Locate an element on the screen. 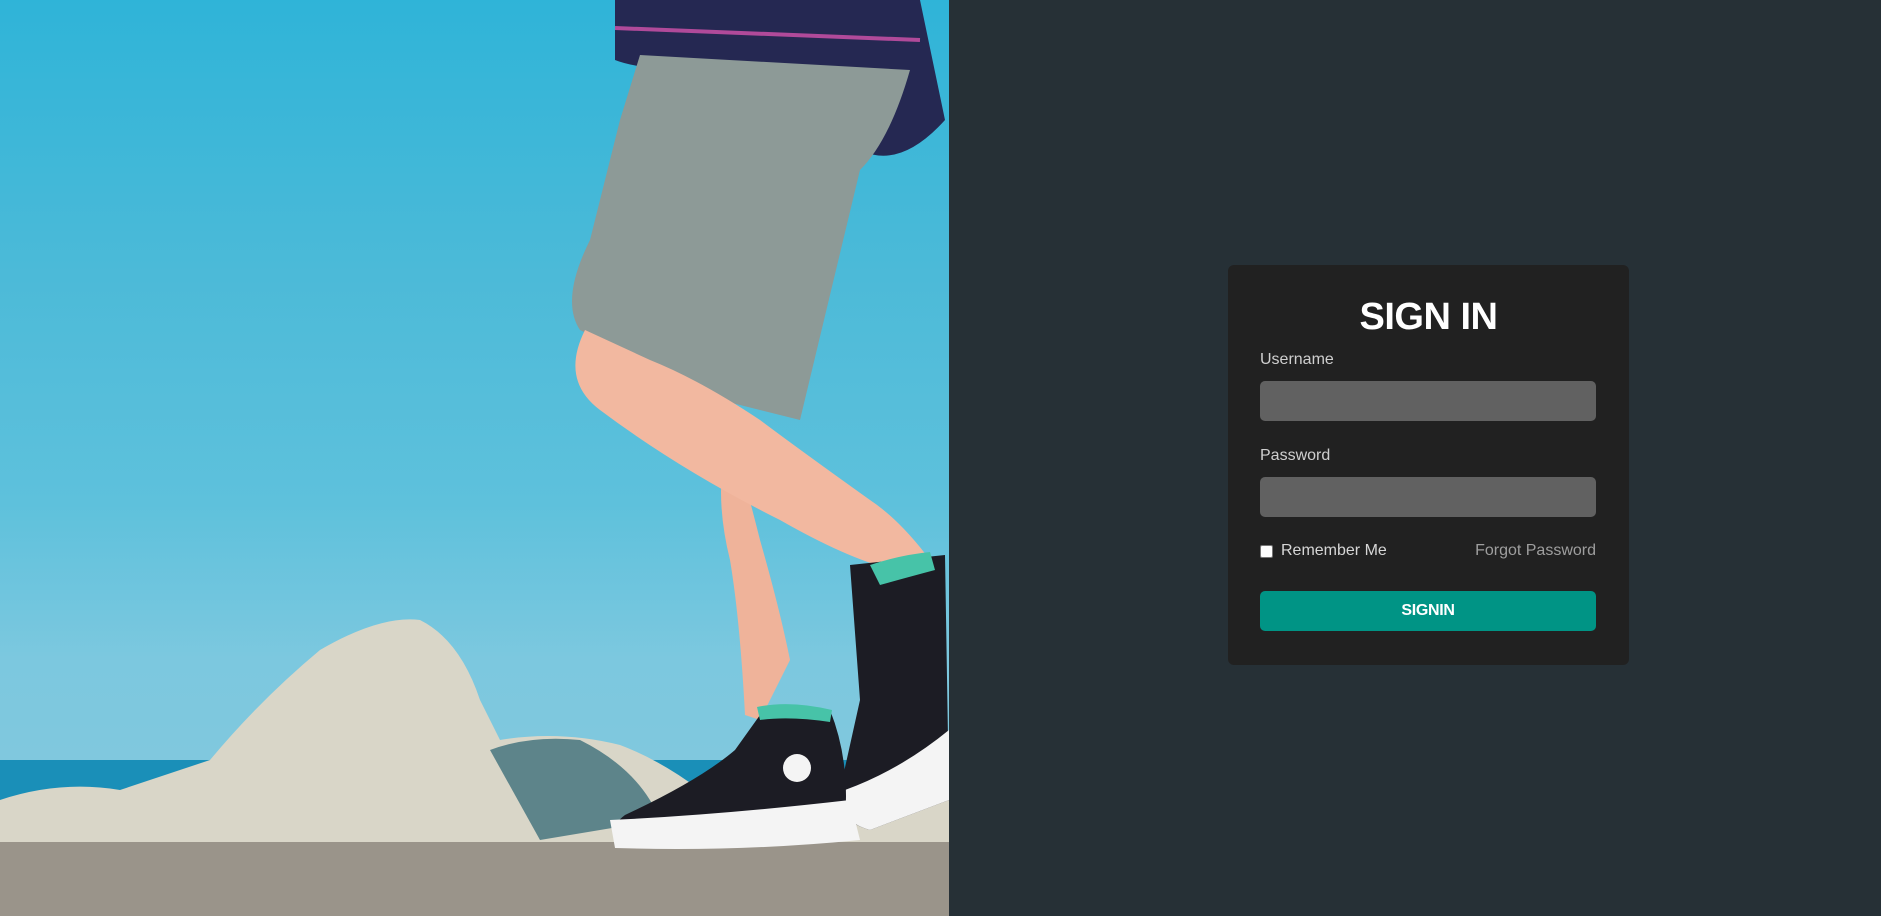 This screenshot has width=1881, height=916. remember-me: Remember Me is located at coordinates (1323, 551).